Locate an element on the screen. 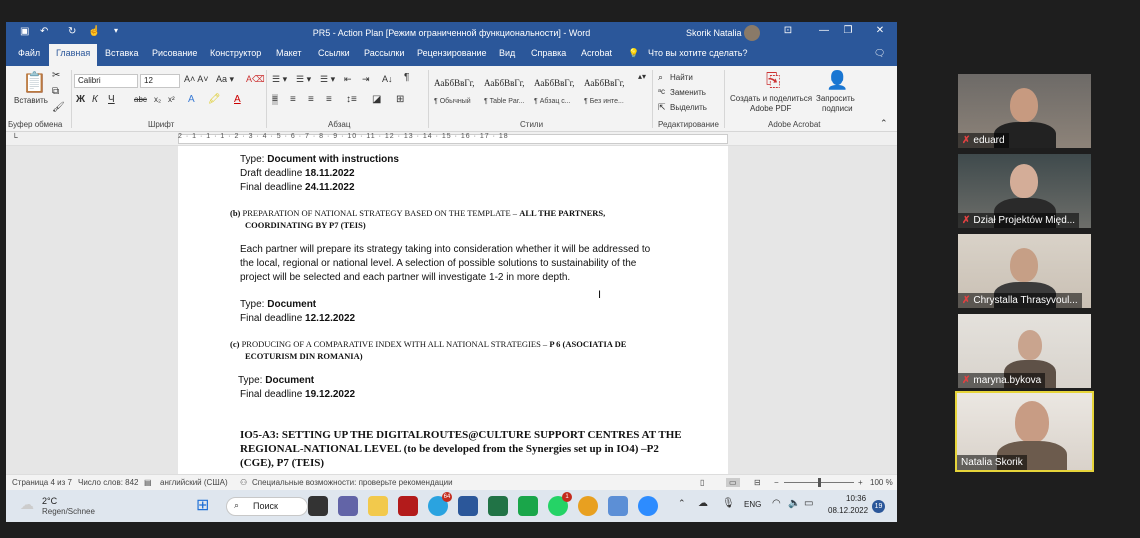 The width and height of the screenshot is (1140, 538). paste-button: Вставить is located at coordinates (31, 100).